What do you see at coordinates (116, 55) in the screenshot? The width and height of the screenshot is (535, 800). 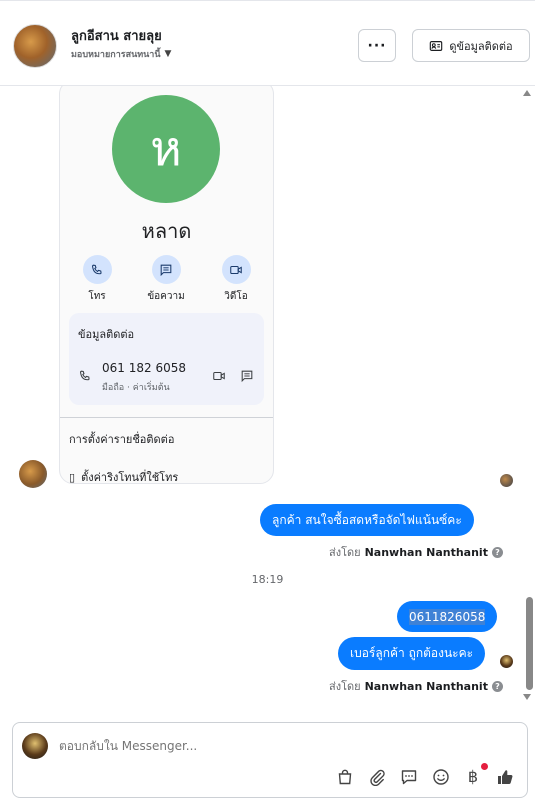 I see `assign-label: มอบหมายการสนทนานี้` at bounding box center [116, 55].